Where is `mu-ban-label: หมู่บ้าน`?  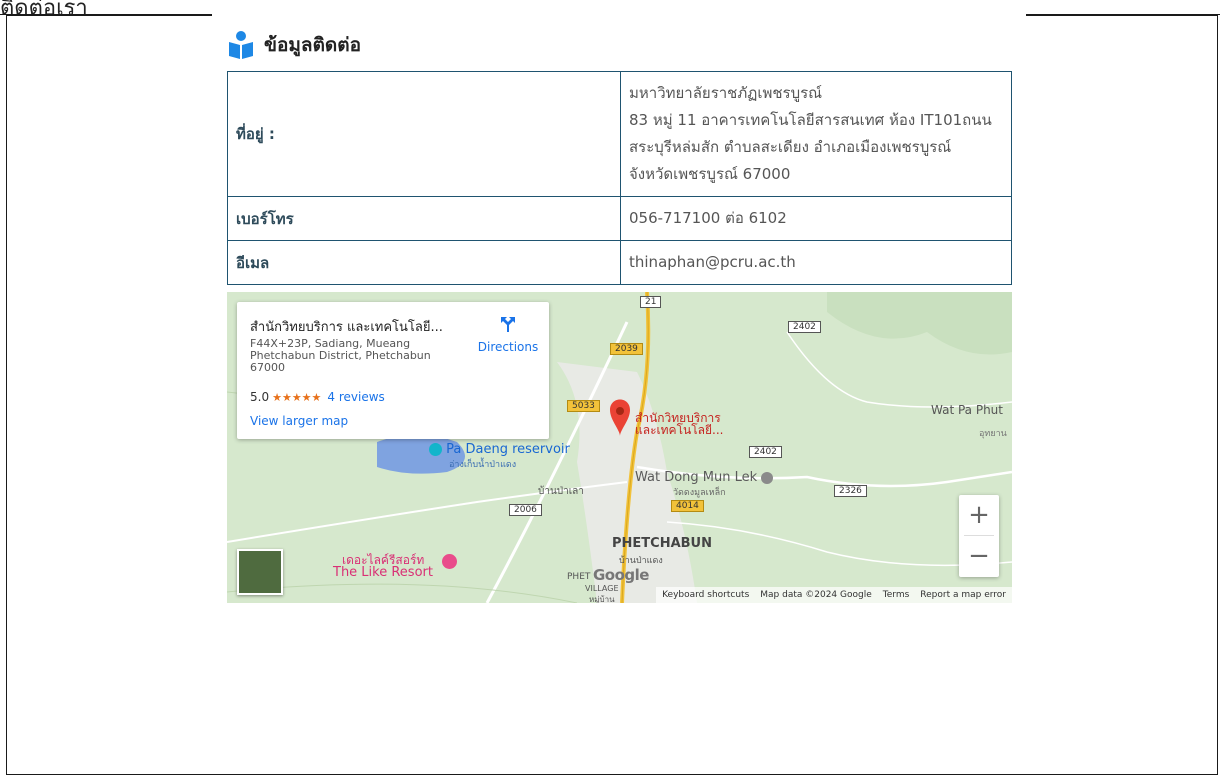
mu-ban-label: หมู่บ้าน is located at coordinates (602, 599).